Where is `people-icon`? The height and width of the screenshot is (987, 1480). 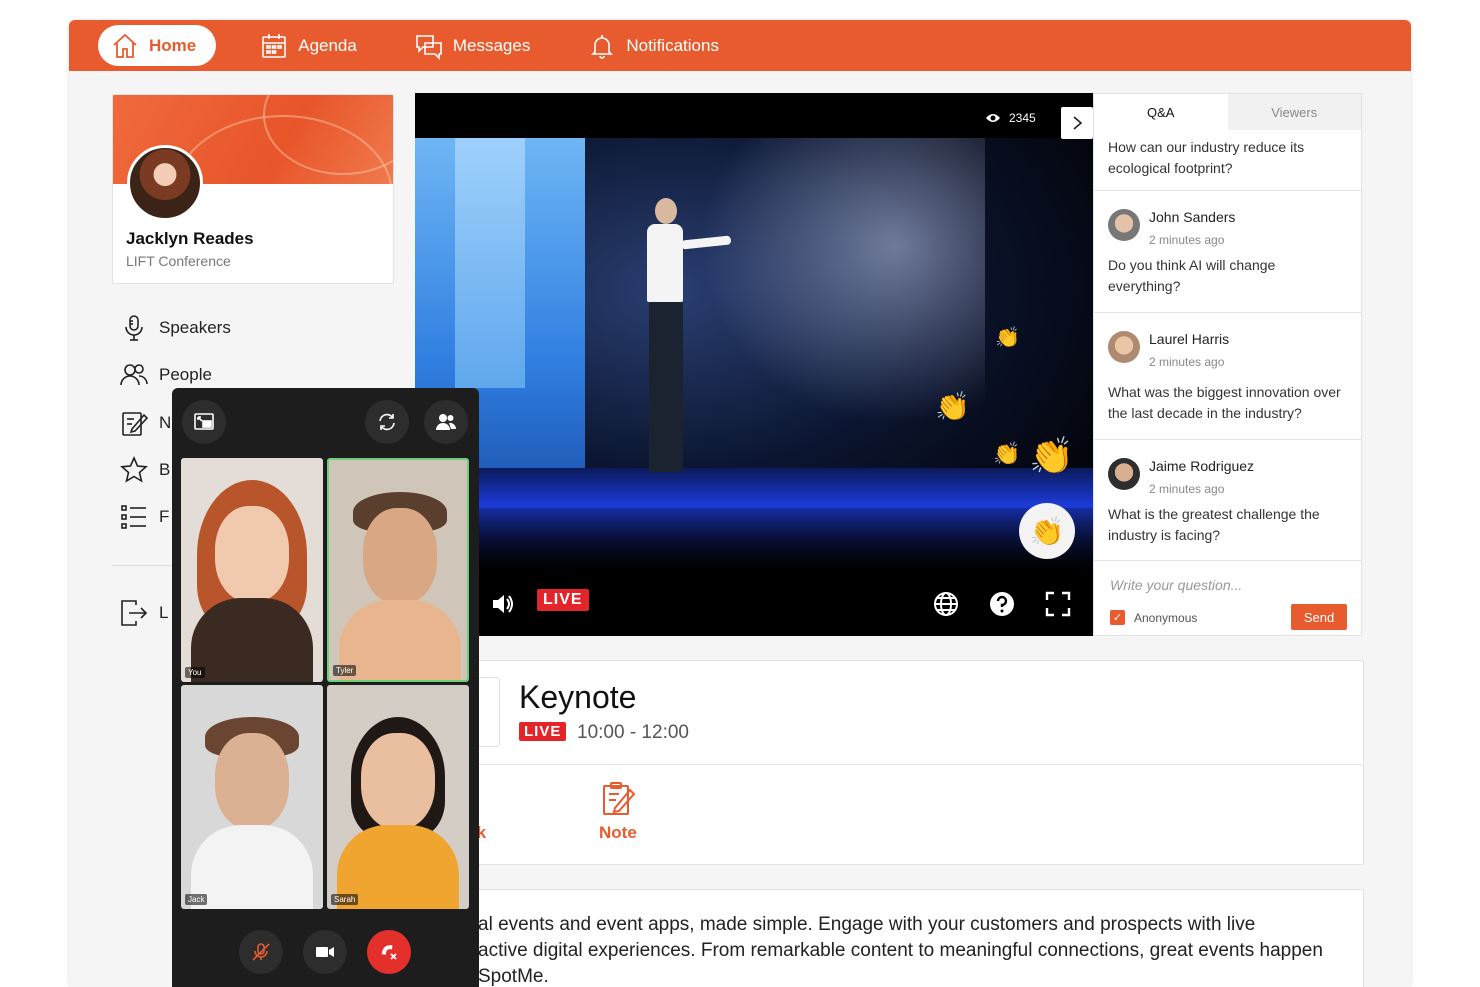 people-icon is located at coordinates (134, 375).